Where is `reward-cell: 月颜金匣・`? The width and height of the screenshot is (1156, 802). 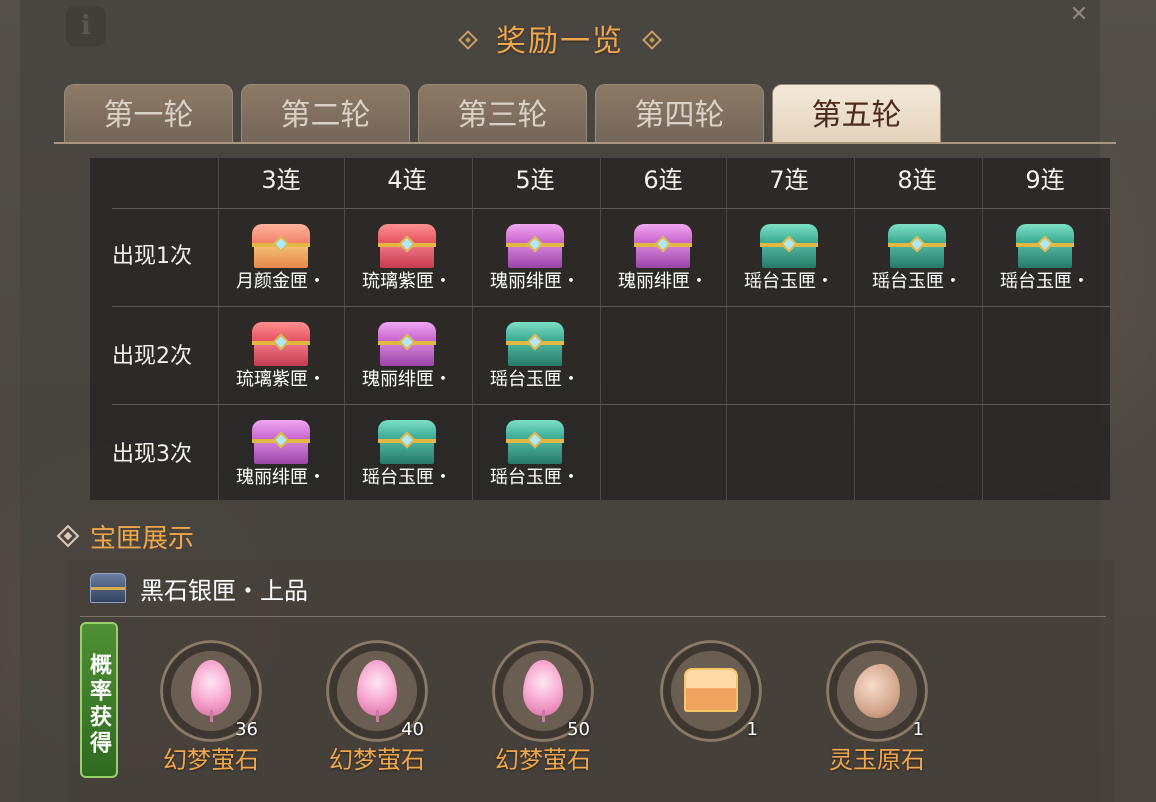 reward-cell: 月颜金匣・ is located at coordinates (281, 257).